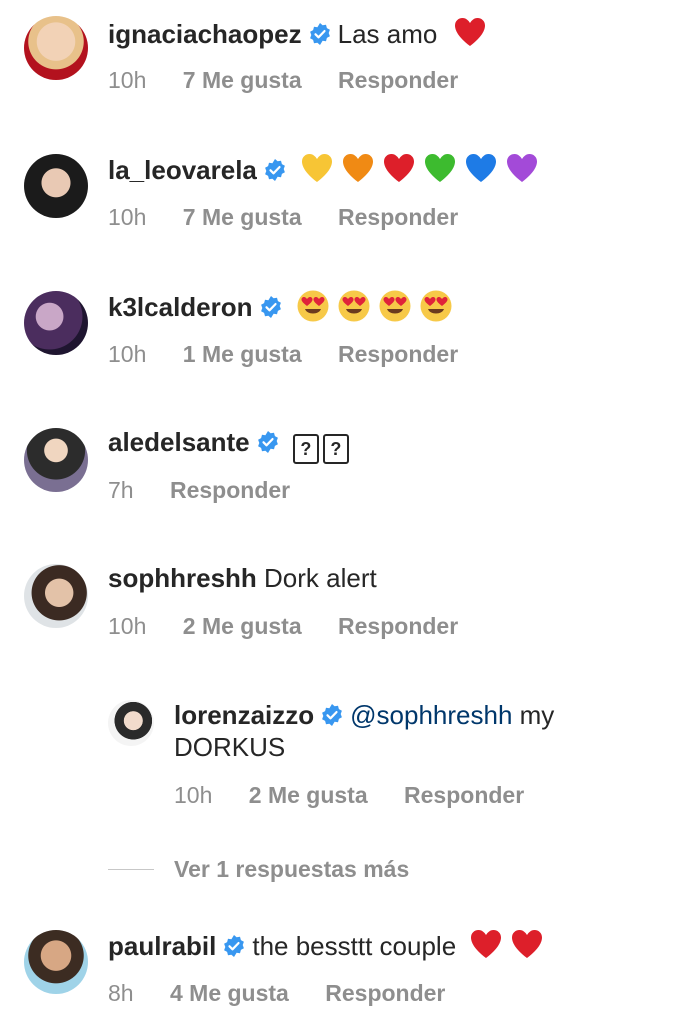  What do you see at coordinates (533, 715) in the screenshot?
I see `comment-text: my` at bounding box center [533, 715].